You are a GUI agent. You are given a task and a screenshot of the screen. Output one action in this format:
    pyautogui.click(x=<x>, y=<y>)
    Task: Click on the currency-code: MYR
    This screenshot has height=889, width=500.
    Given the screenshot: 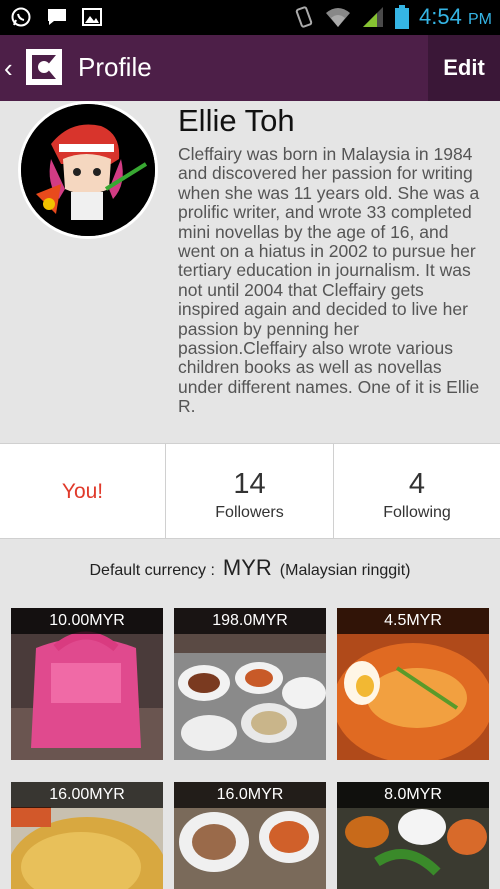 What is the action you would take?
    pyautogui.click(x=247, y=567)
    